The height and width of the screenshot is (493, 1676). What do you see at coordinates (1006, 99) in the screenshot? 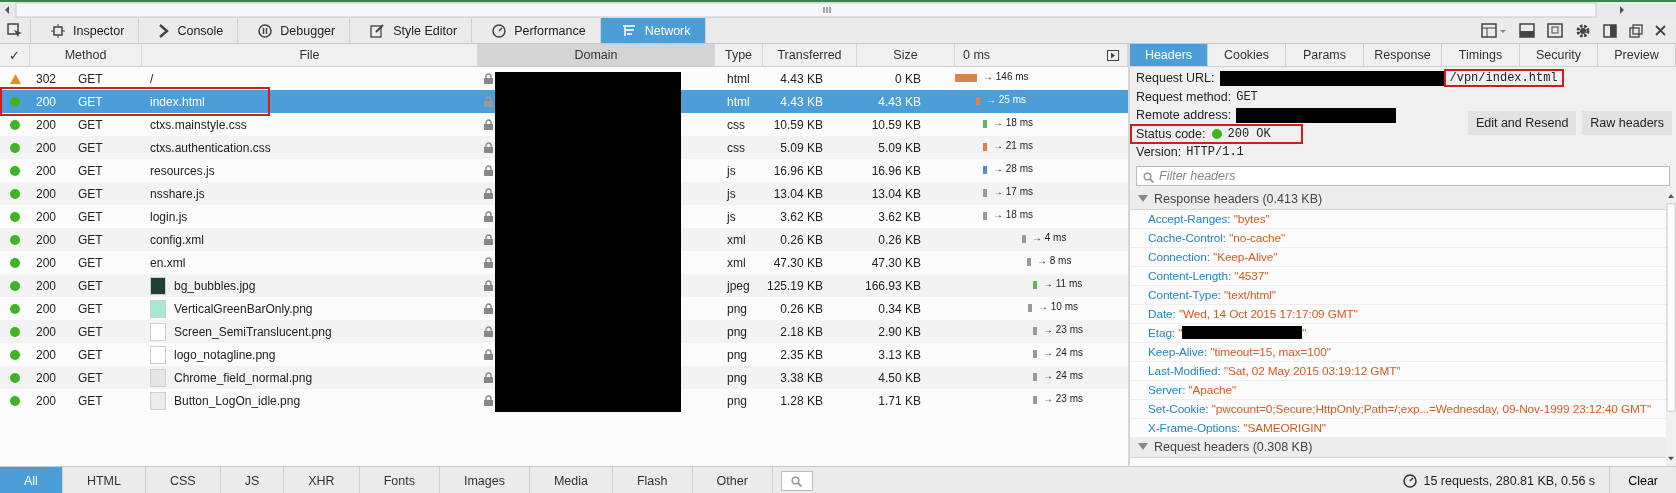
I see `timing-label: → 25 ms` at bounding box center [1006, 99].